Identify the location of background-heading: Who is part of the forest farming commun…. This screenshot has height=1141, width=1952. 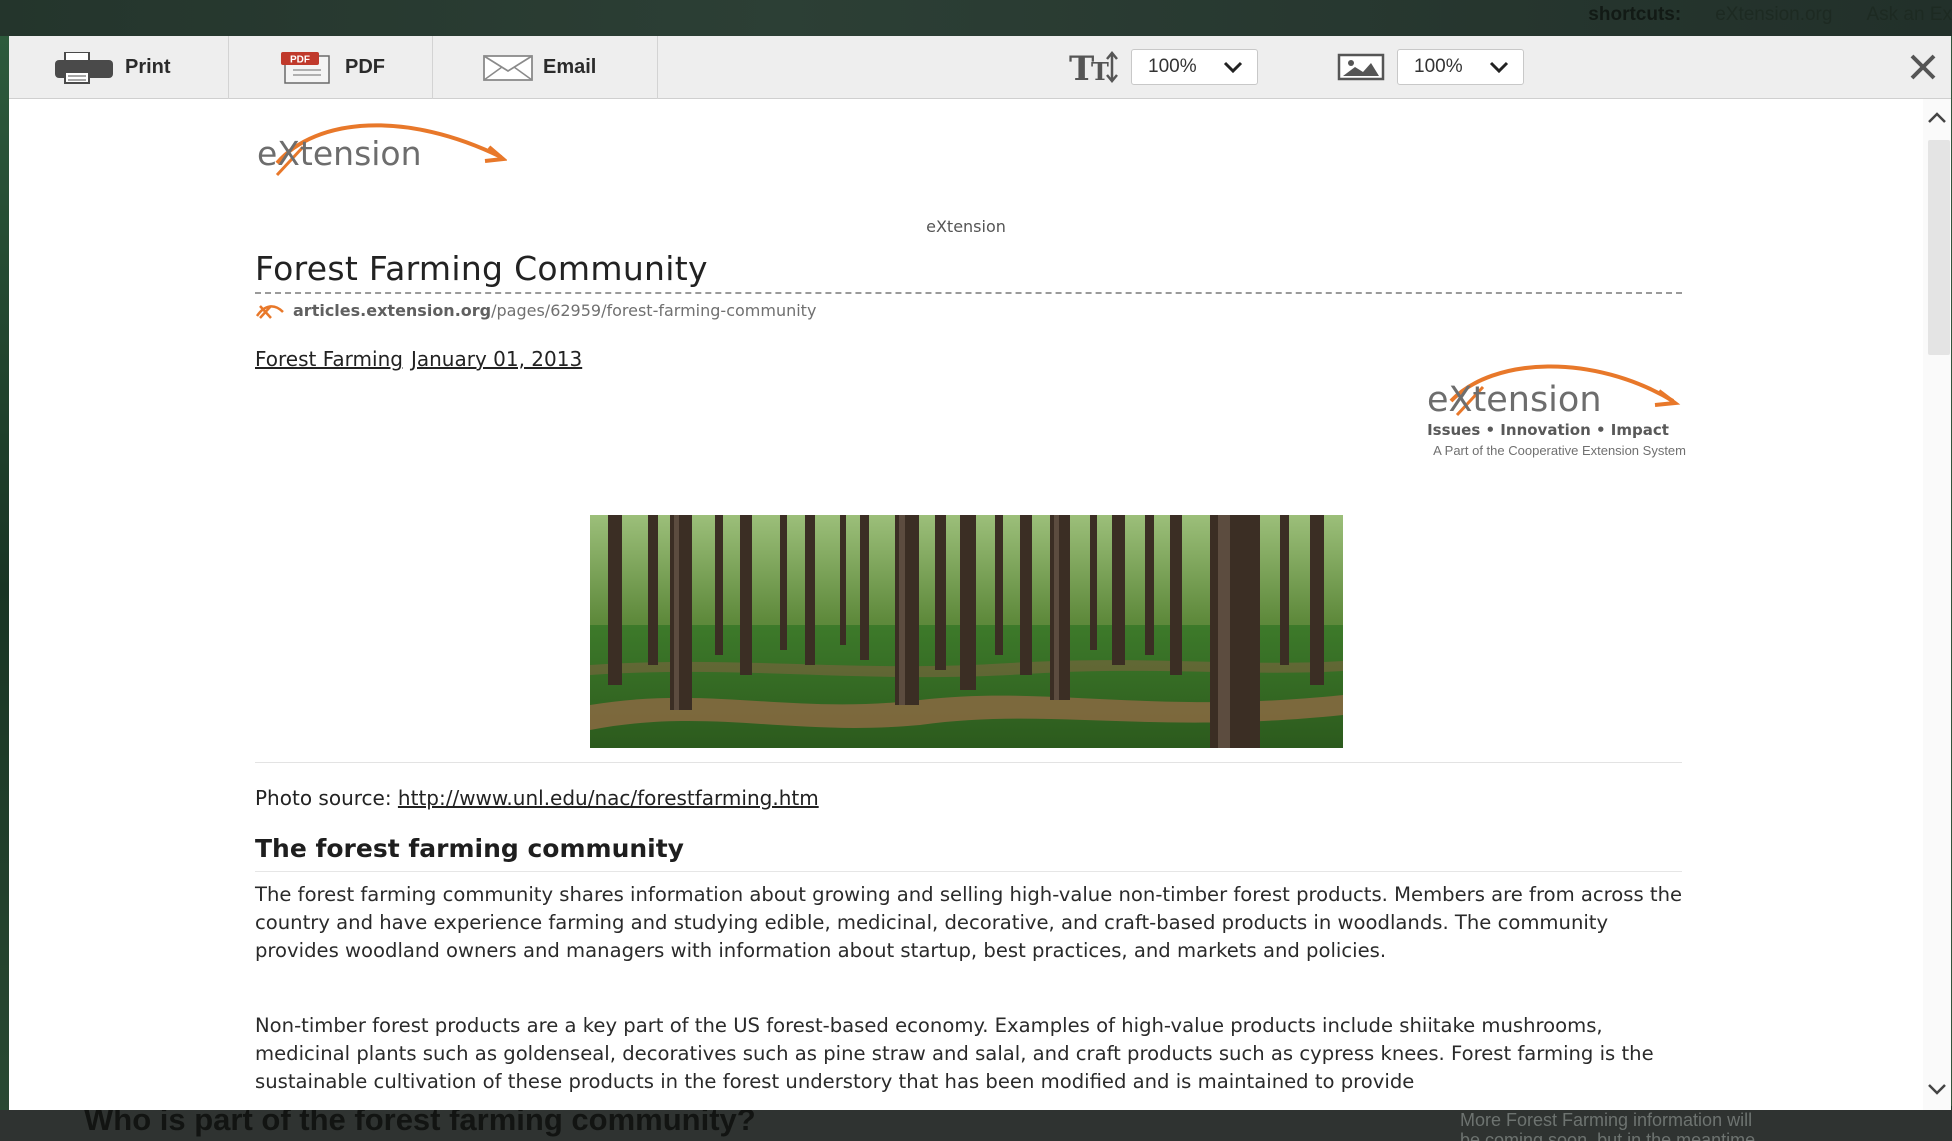
(420, 1123).